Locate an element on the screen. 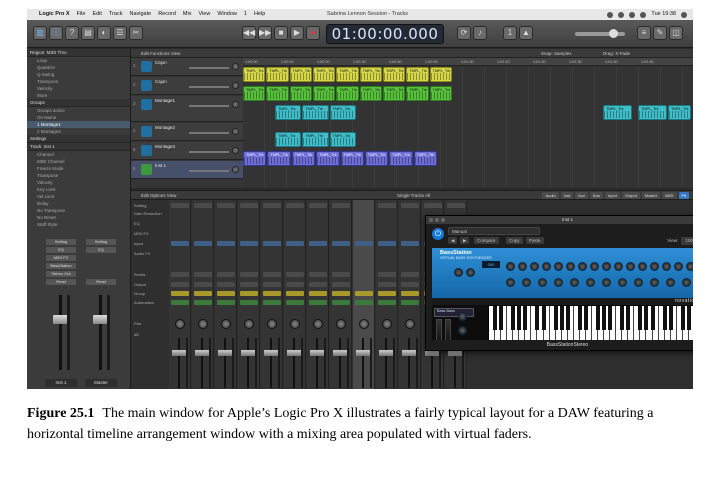 The width and height of the screenshot is (724, 492). track-header: 2 Cajon is located at coordinates (187, 86).